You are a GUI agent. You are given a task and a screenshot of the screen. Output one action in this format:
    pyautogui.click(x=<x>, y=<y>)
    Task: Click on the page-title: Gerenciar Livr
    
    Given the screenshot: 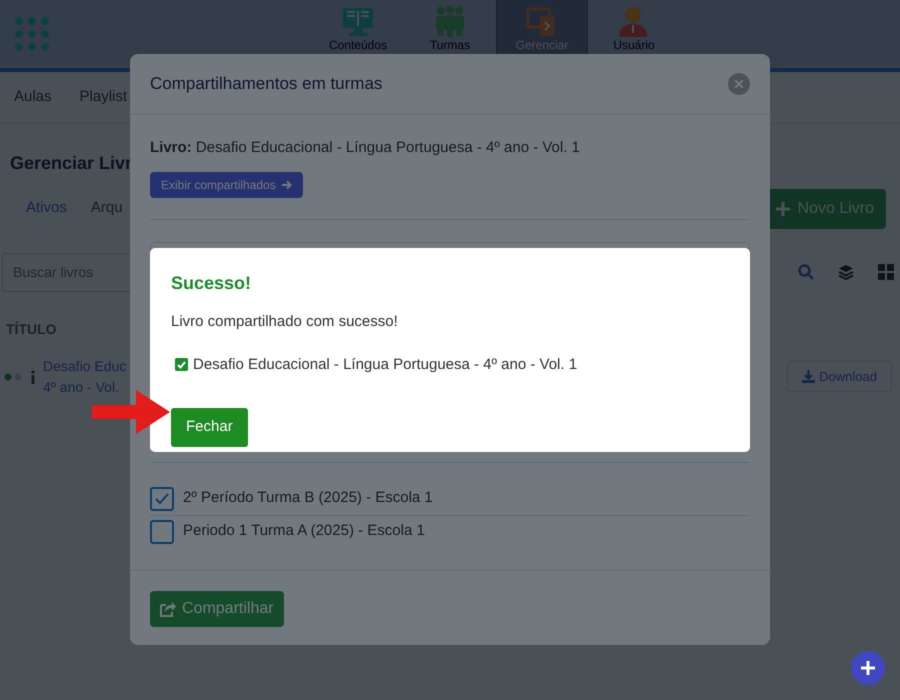 What is the action you would take?
    pyautogui.click(x=72, y=163)
    